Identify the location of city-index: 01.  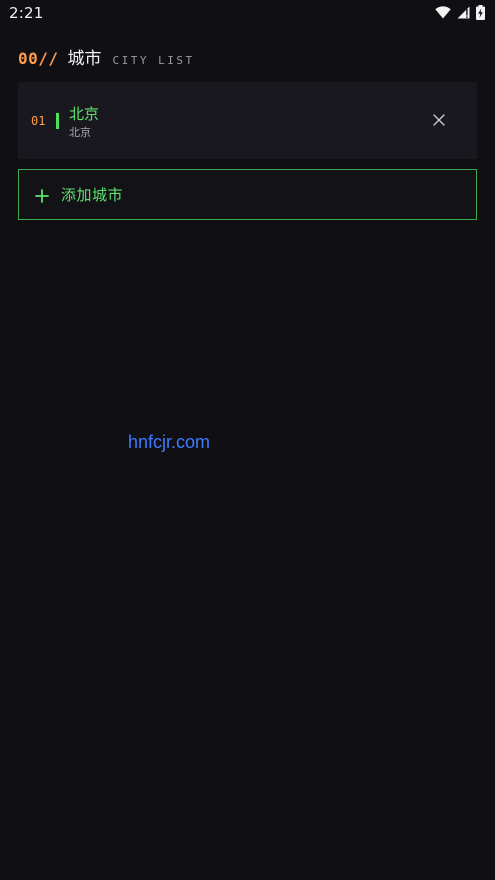
(38, 121).